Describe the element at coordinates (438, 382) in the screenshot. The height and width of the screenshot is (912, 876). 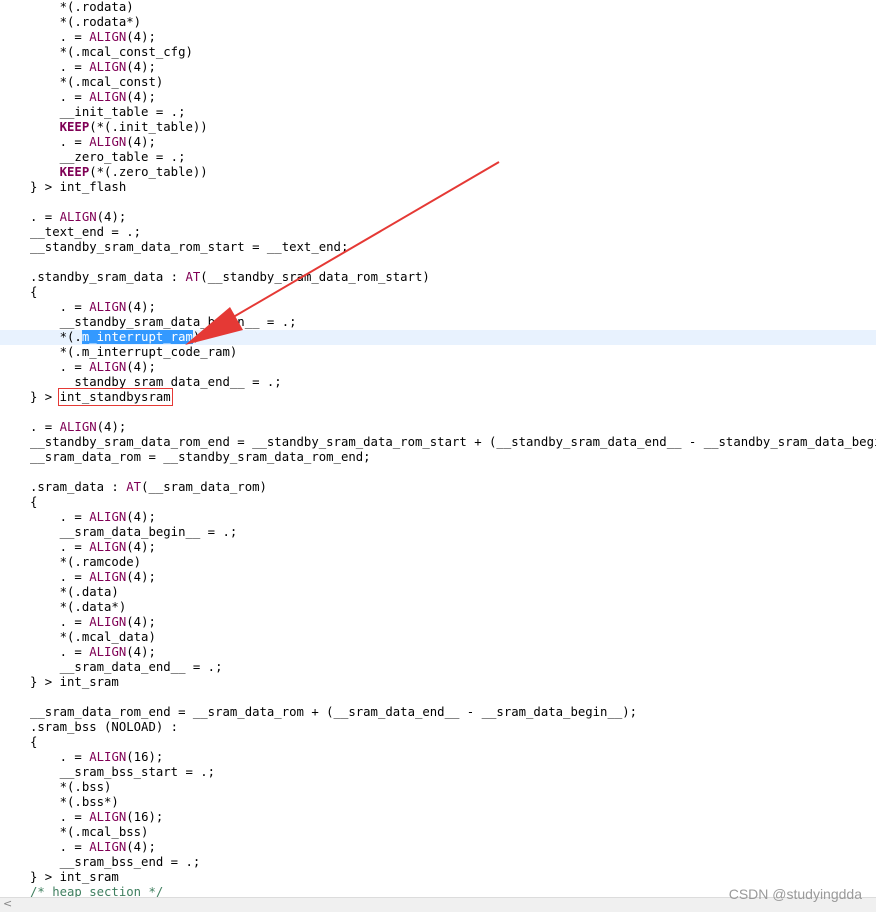
I see `code-line: __standby_sram_data_end__ = .;` at that location.